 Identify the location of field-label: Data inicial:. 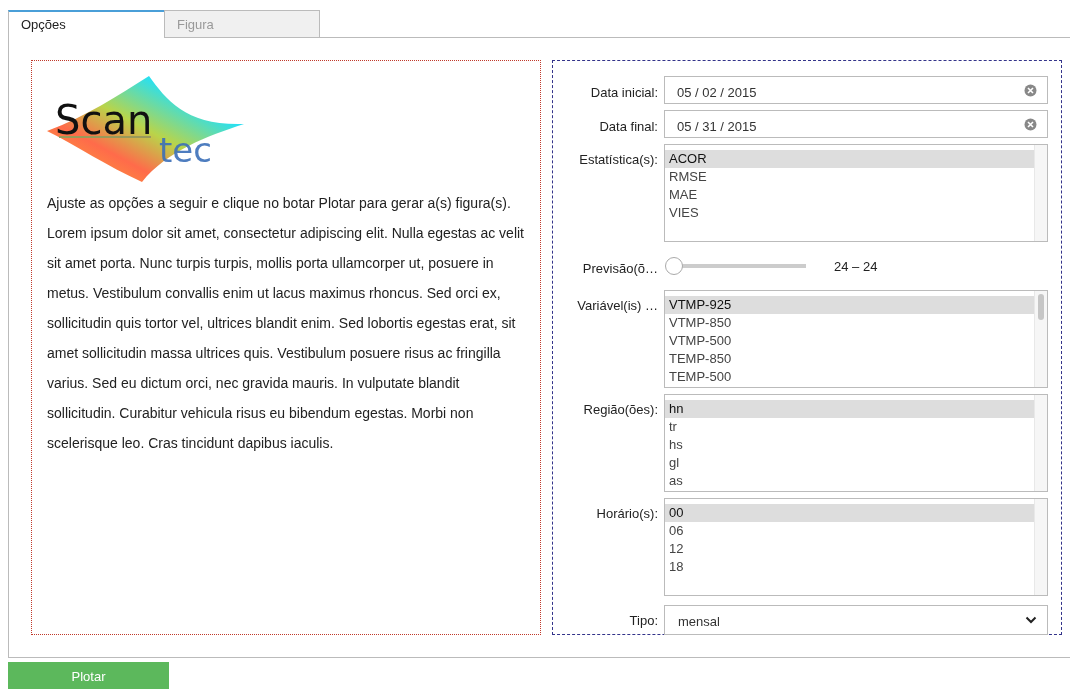
(623, 91).